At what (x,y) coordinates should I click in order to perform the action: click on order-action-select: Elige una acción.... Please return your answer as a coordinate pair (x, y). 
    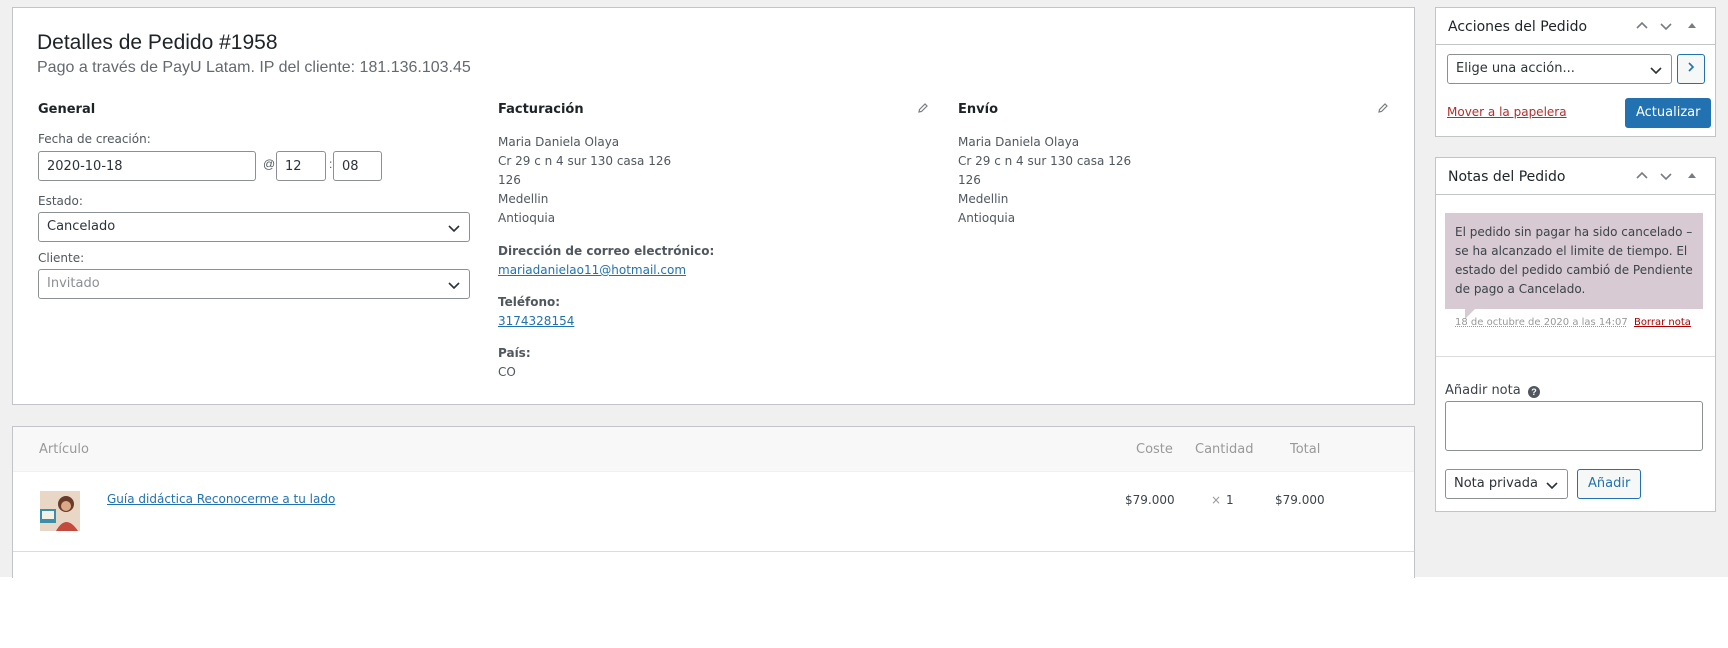
    Looking at the image, I should click on (1559, 69).